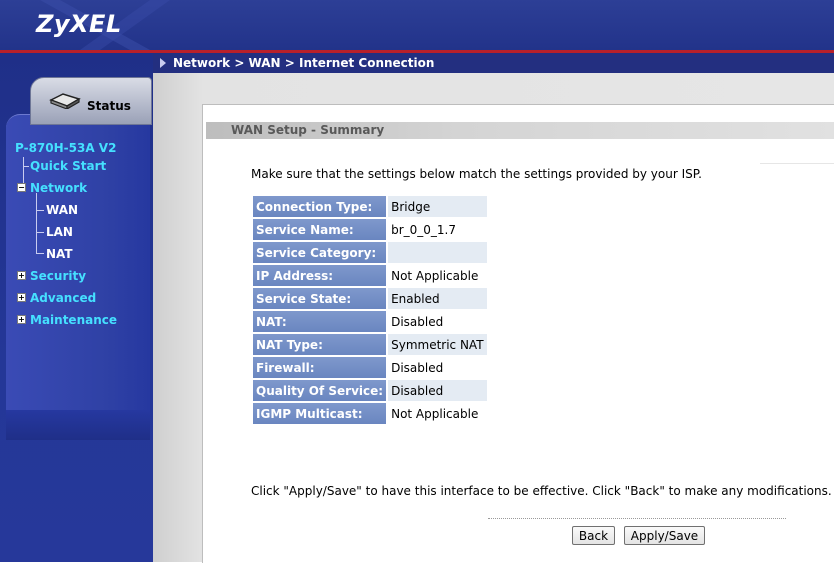 The height and width of the screenshot is (563, 834). I want to click on table-row: Service Category:, so click(370, 252).